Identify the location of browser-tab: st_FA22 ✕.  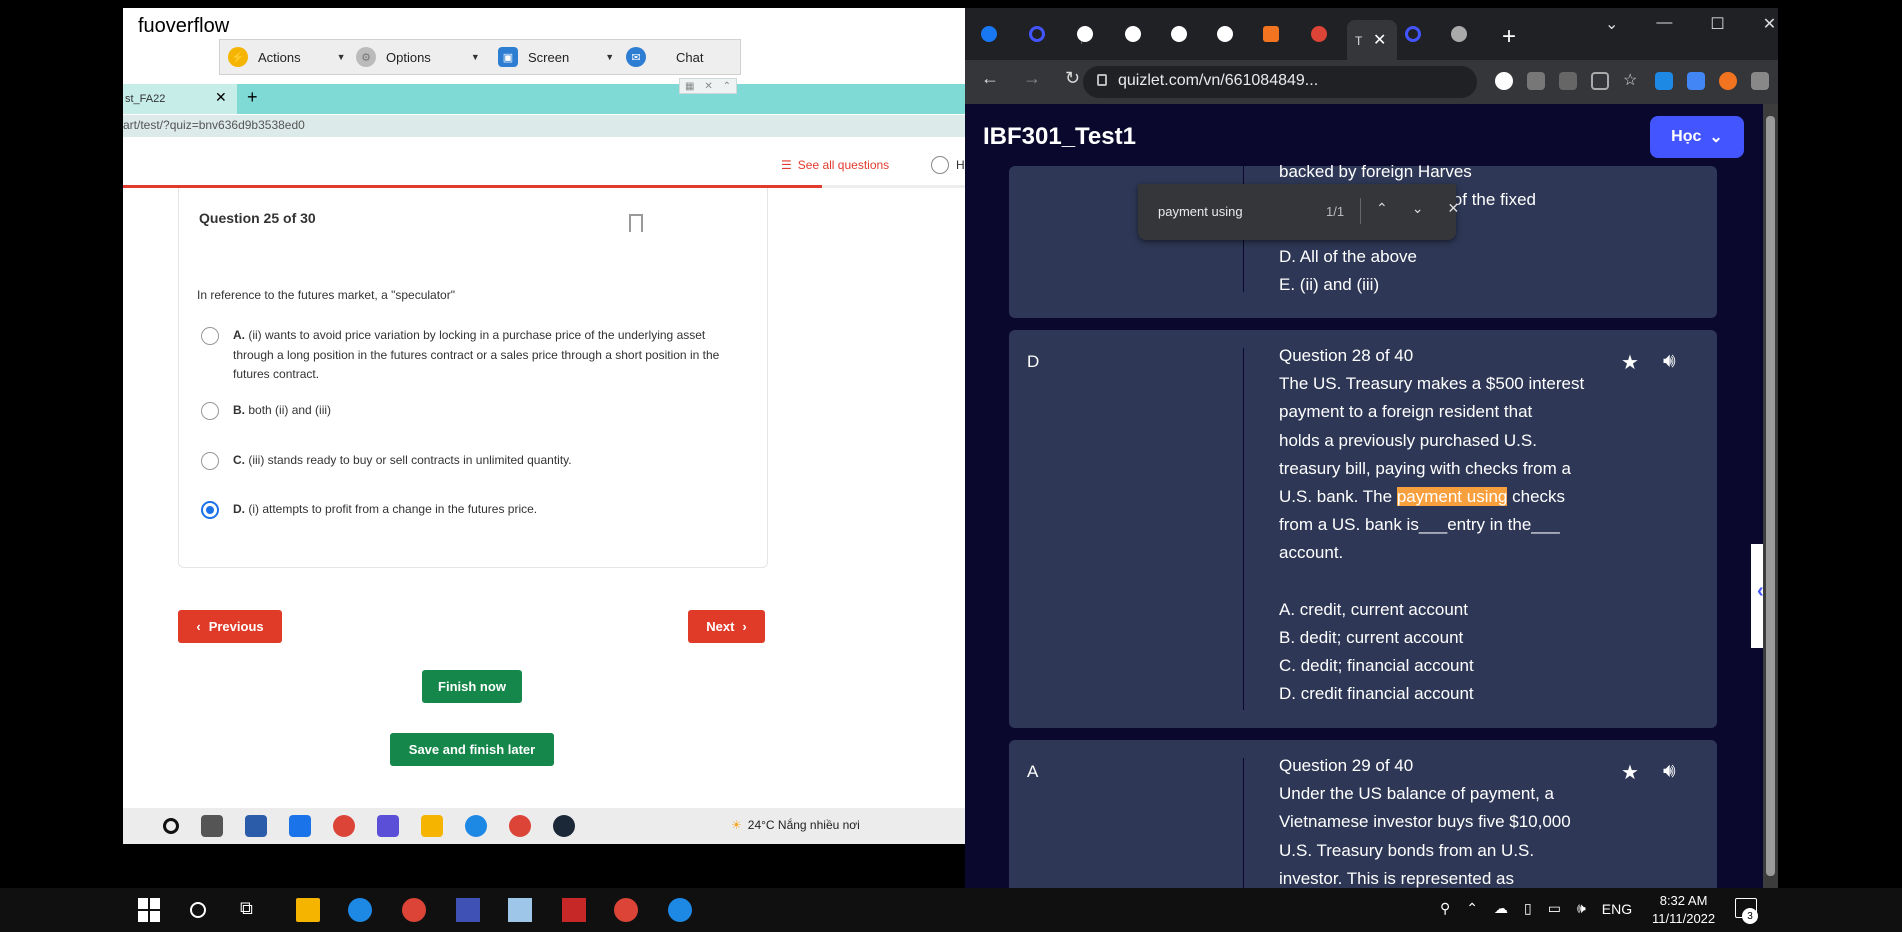
(180, 99).